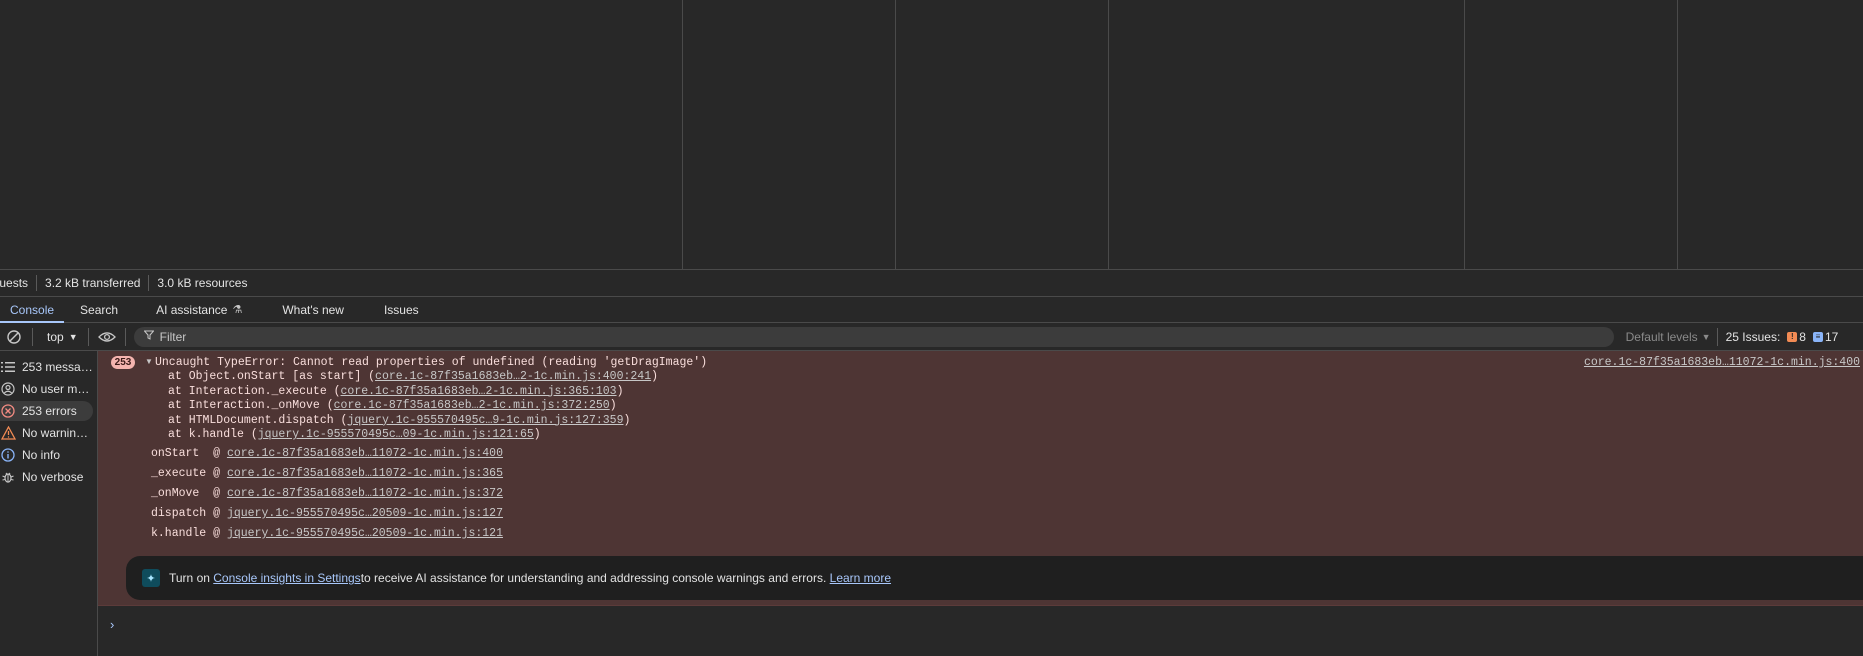  I want to click on user-circle-icon, so click(8, 389).